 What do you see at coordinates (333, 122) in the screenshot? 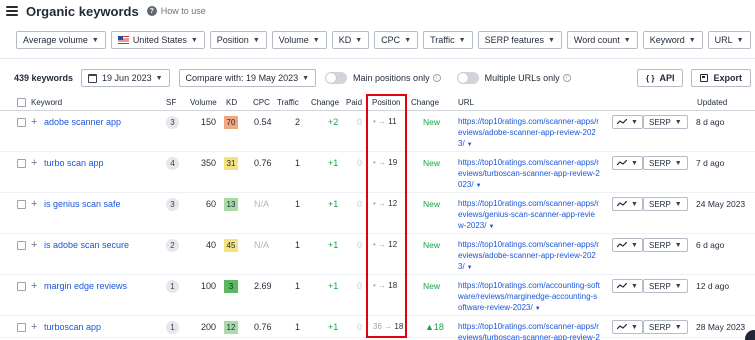
I see `traffic-change: +2` at bounding box center [333, 122].